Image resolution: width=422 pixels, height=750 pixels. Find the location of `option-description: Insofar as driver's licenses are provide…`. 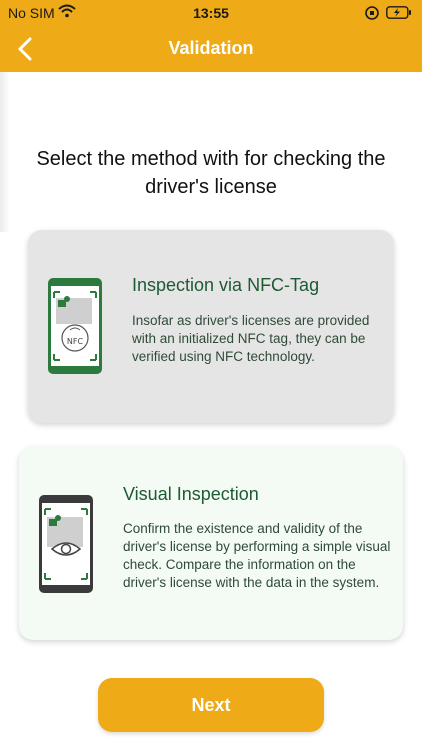

option-description: Insofar as driver's licenses are provide… is located at coordinates (251, 338).